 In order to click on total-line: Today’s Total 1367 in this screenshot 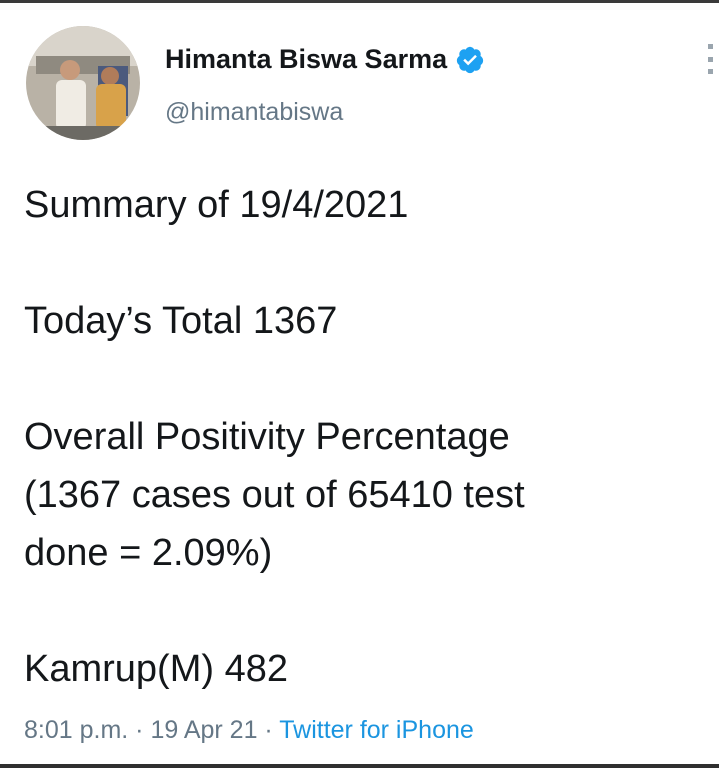, I will do `click(181, 321)`.